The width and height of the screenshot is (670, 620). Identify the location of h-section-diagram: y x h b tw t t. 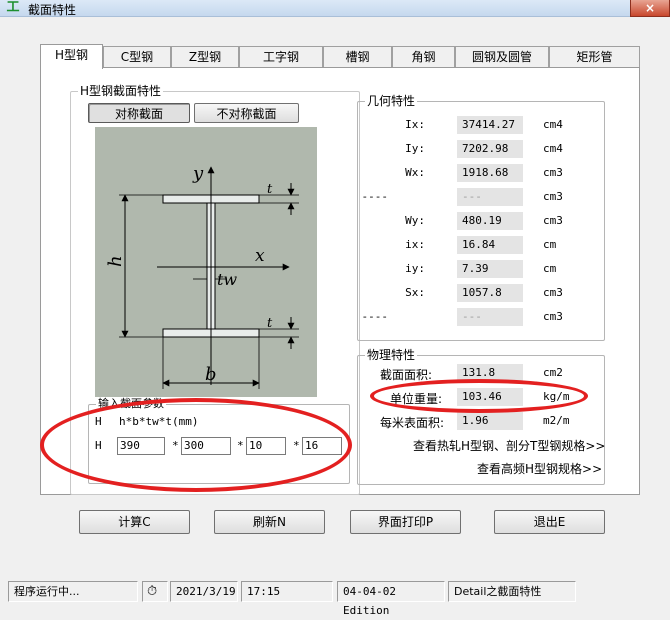
(206, 262).